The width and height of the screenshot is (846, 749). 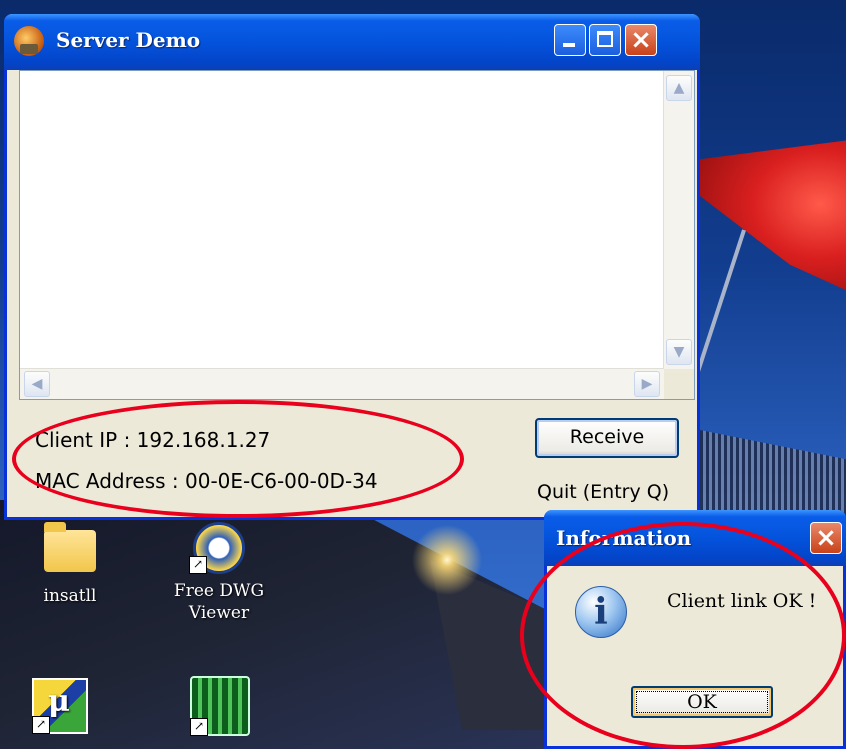 What do you see at coordinates (153, 440) in the screenshot?
I see `client-ip-label: Client IP : 192.168.1.27` at bounding box center [153, 440].